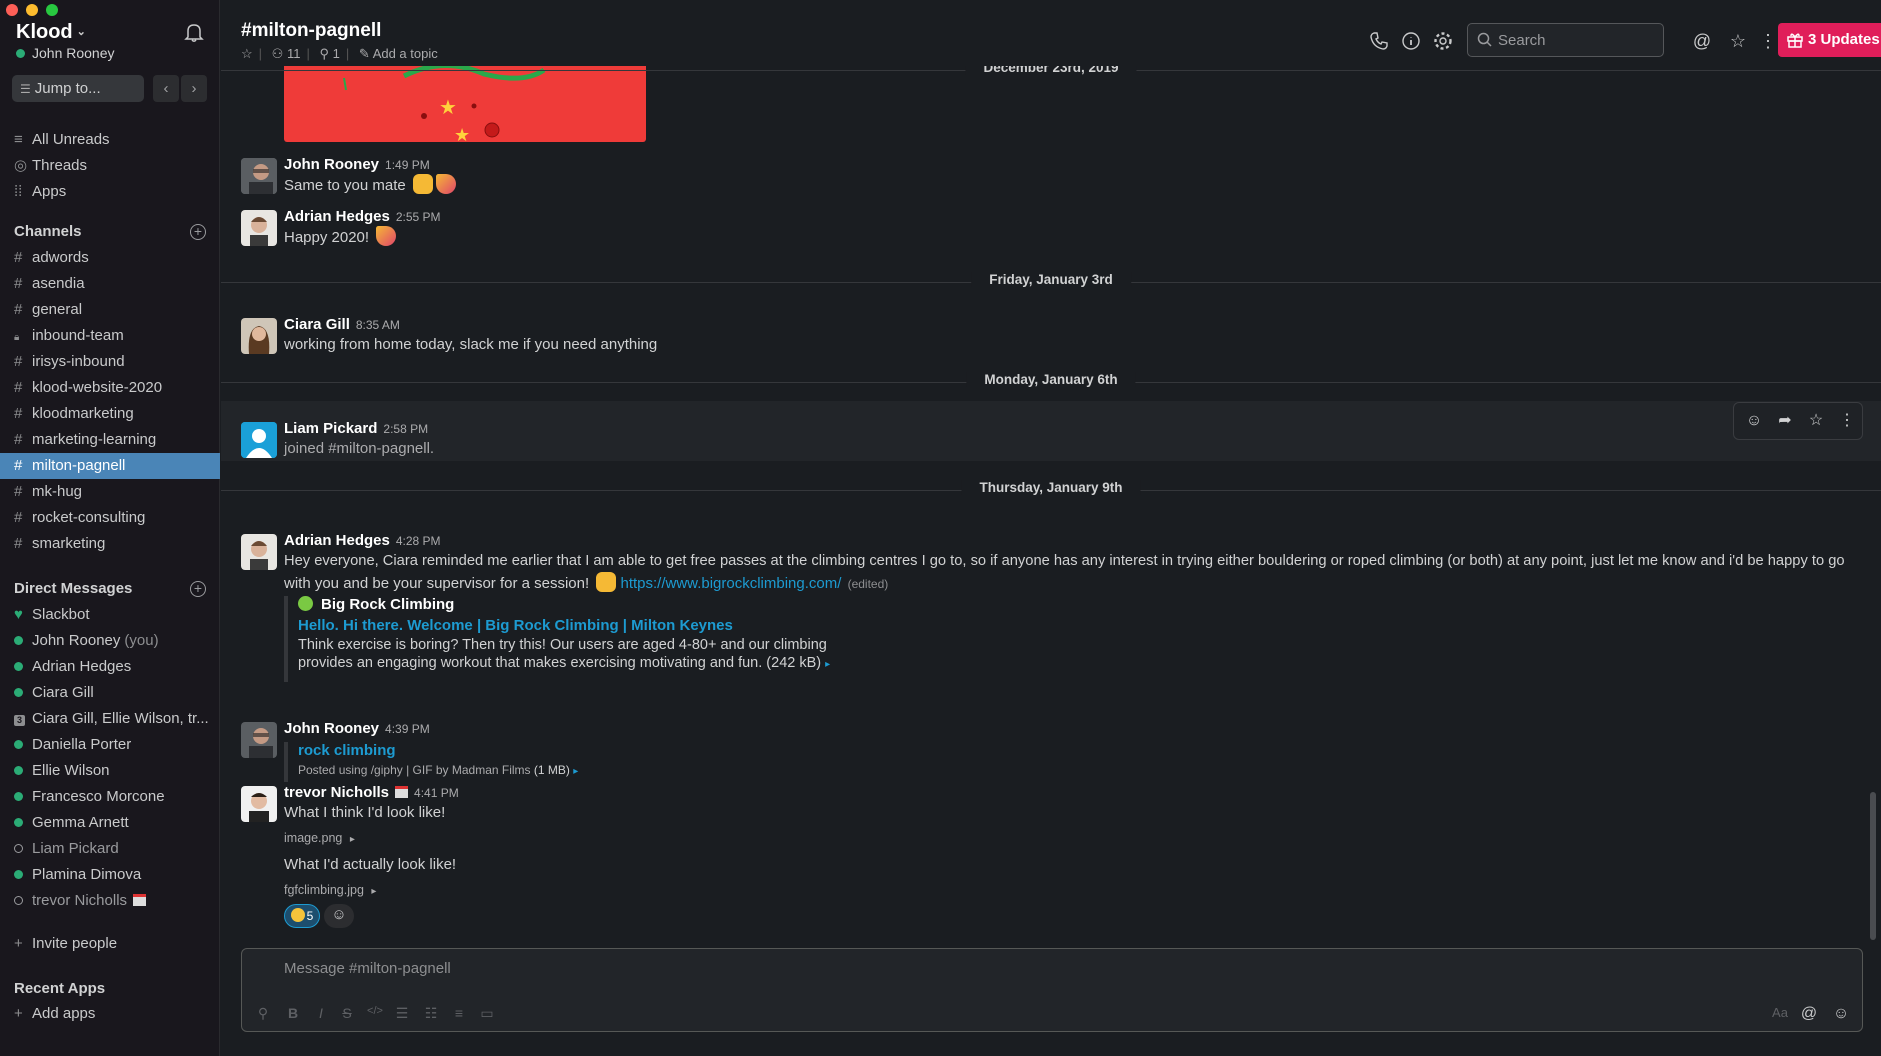 The width and height of the screenshot is (1881, 1056). Describe the element at coordinates (336, 792) in the screenshot. I see `author-name: trevor Nicholls` at that location.